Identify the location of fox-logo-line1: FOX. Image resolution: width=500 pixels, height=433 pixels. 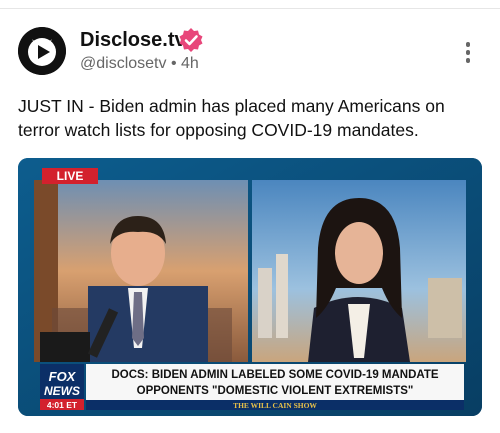
(63, 376).